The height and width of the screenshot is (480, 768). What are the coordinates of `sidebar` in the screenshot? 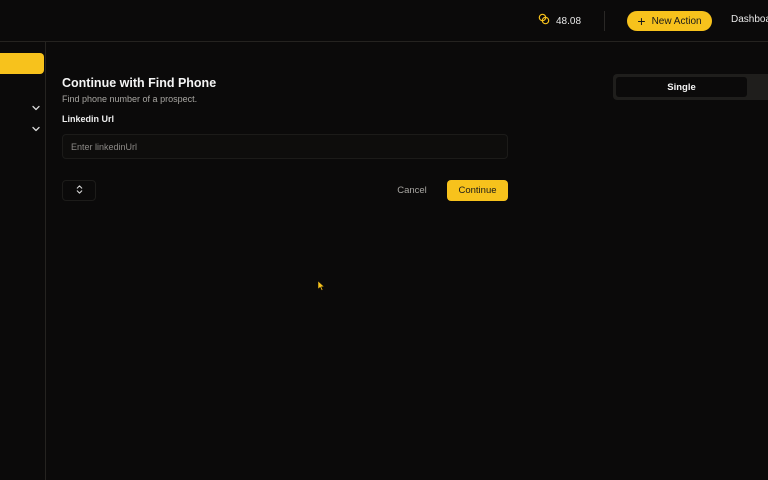 It's located at (23, 261).